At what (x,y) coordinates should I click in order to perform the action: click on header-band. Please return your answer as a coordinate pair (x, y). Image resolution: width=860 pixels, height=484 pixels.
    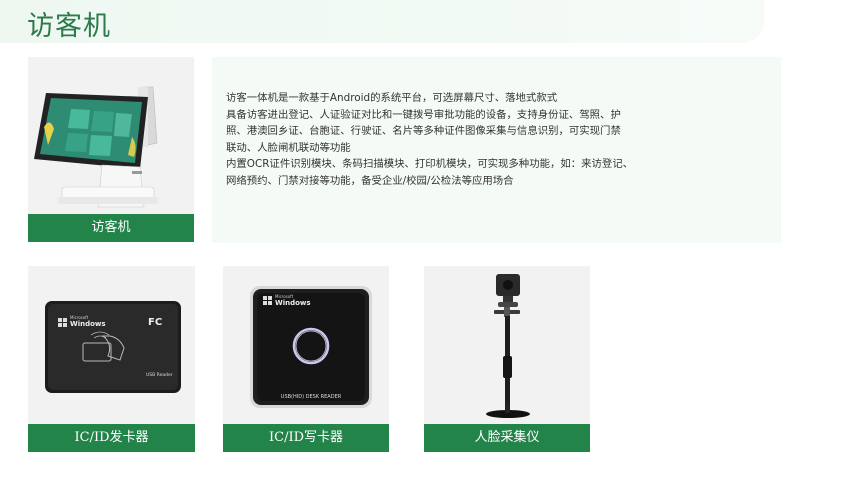
    Looking at the image, I should click on (382, 21).